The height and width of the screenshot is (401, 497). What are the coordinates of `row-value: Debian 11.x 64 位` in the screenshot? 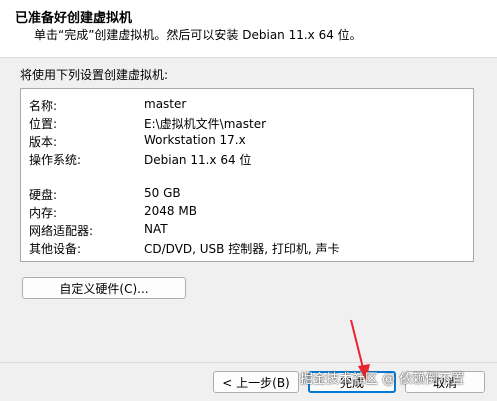 It's located at (198, 160).